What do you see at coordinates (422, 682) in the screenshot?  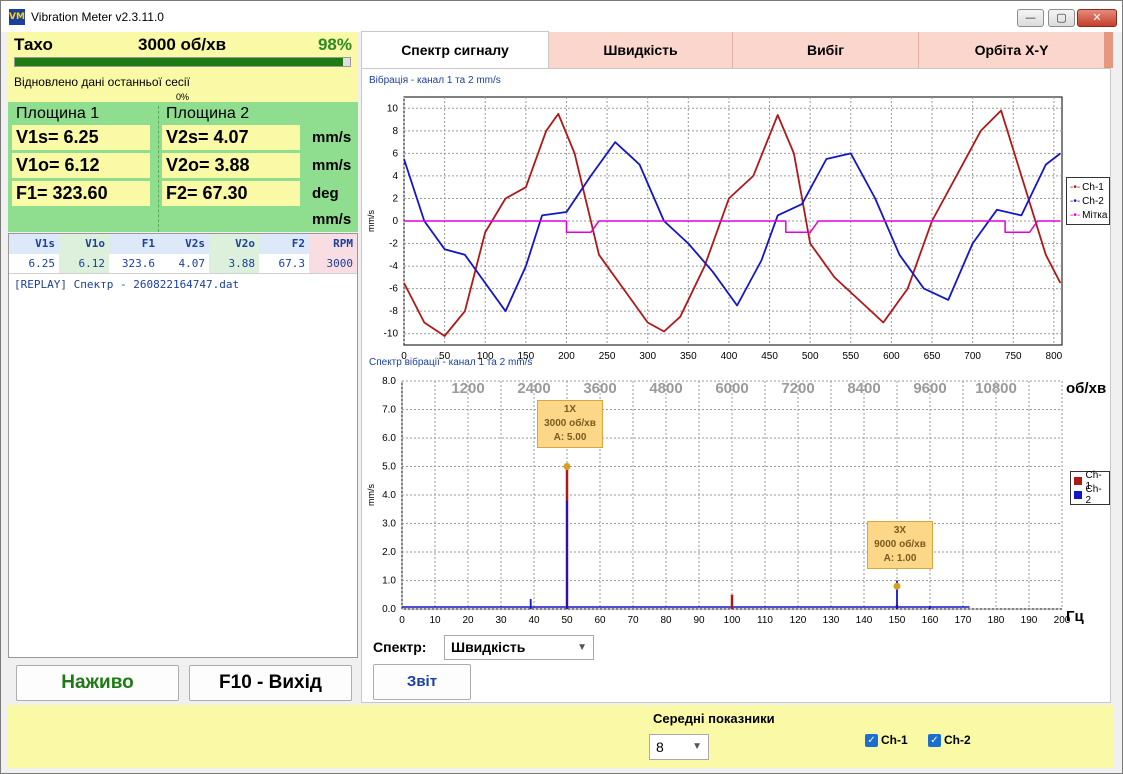 I see `report-button: Звіт` at bounding box center [422, 682].